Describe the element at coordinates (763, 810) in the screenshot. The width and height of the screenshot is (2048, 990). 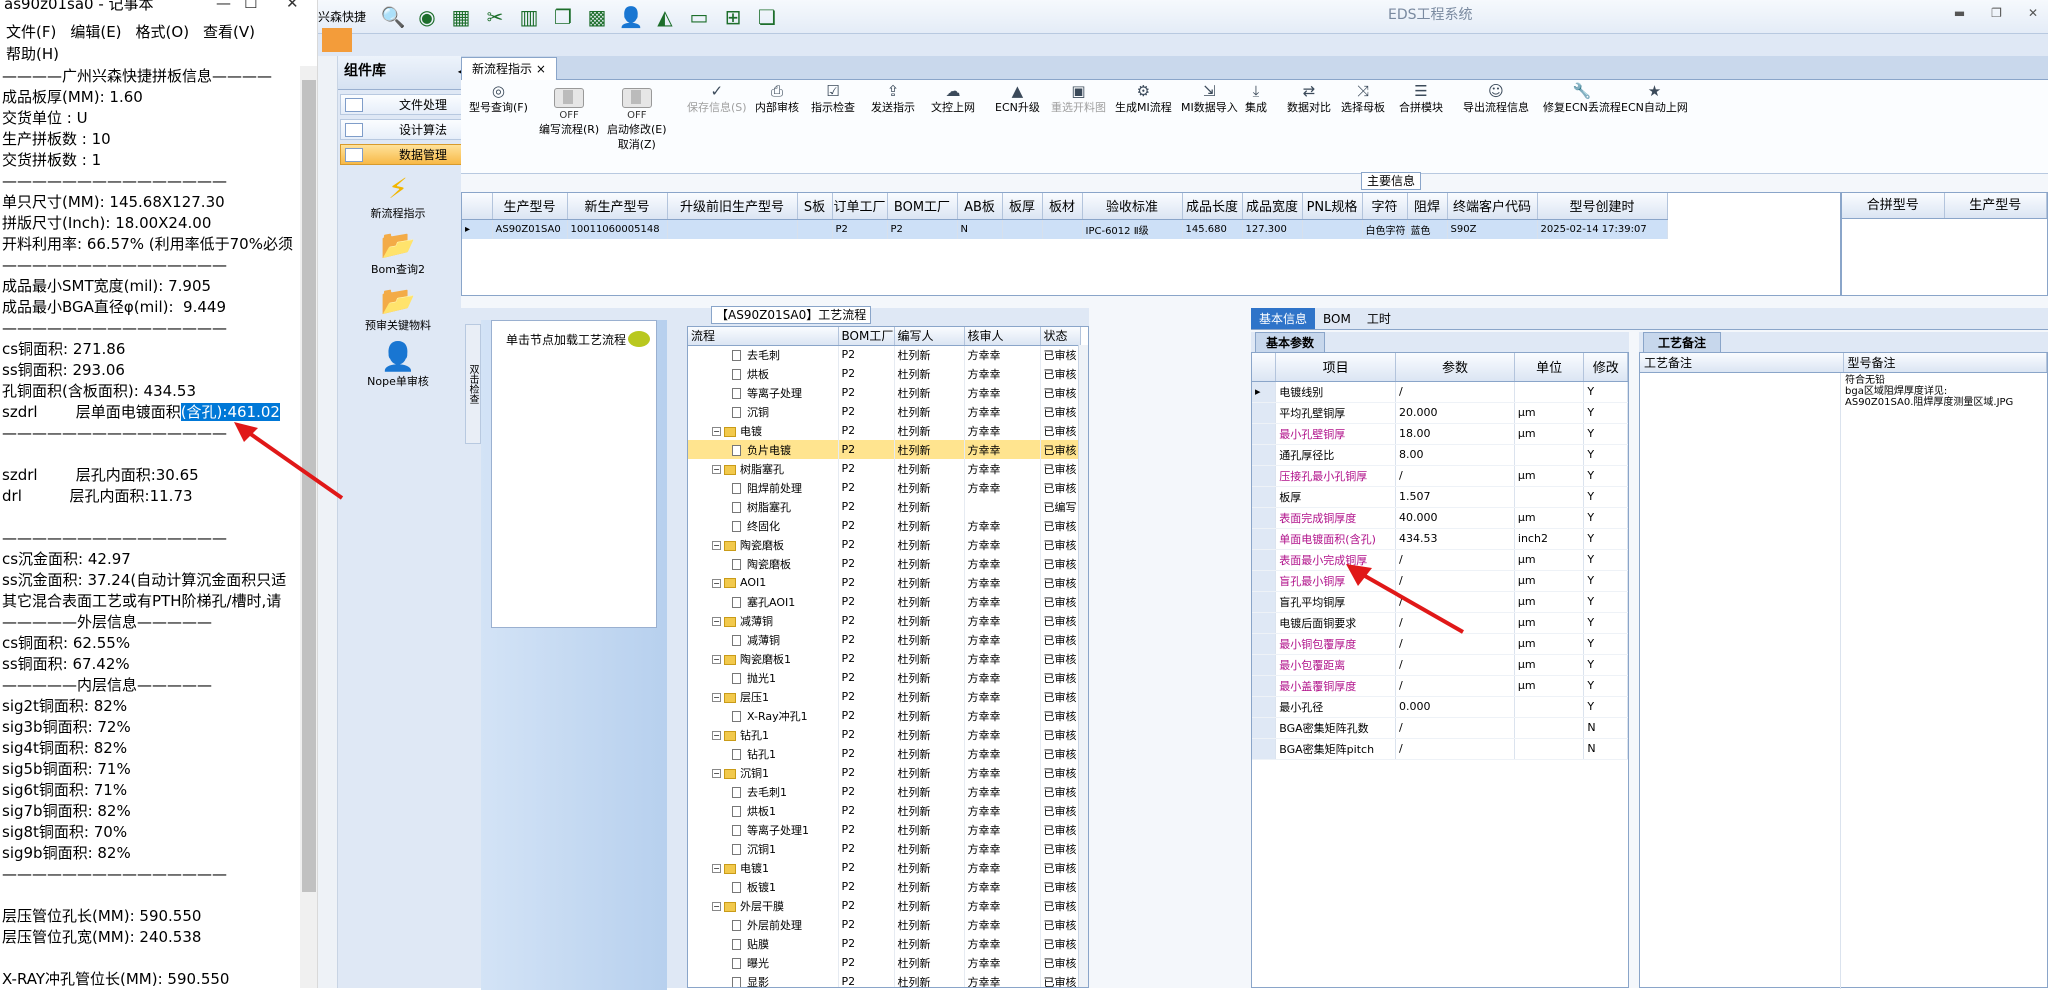
I see `tree-node: 烘板1` at that location.